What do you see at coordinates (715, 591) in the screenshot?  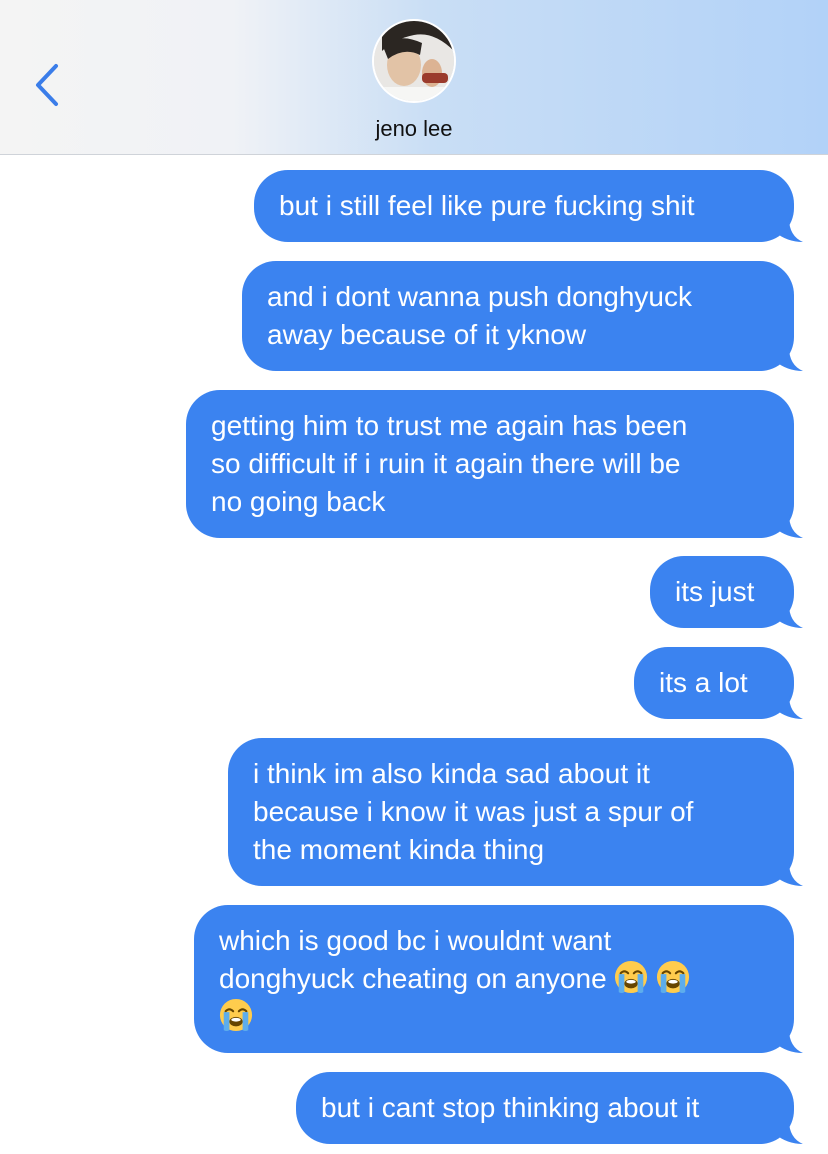 I see `message-text: its just` at bounding box center [715, 591].